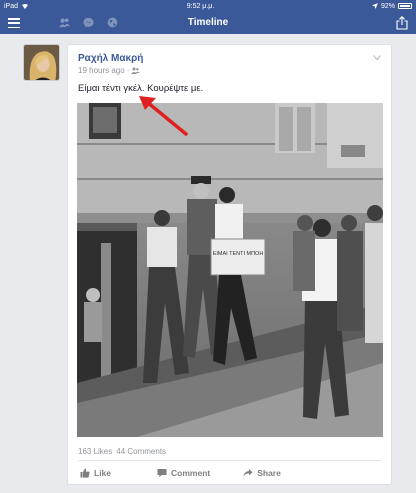  What do you see at coordinates (191, 473) in the screenshot?
I see `comment-label: Comment` at bounding box center [191, 473].